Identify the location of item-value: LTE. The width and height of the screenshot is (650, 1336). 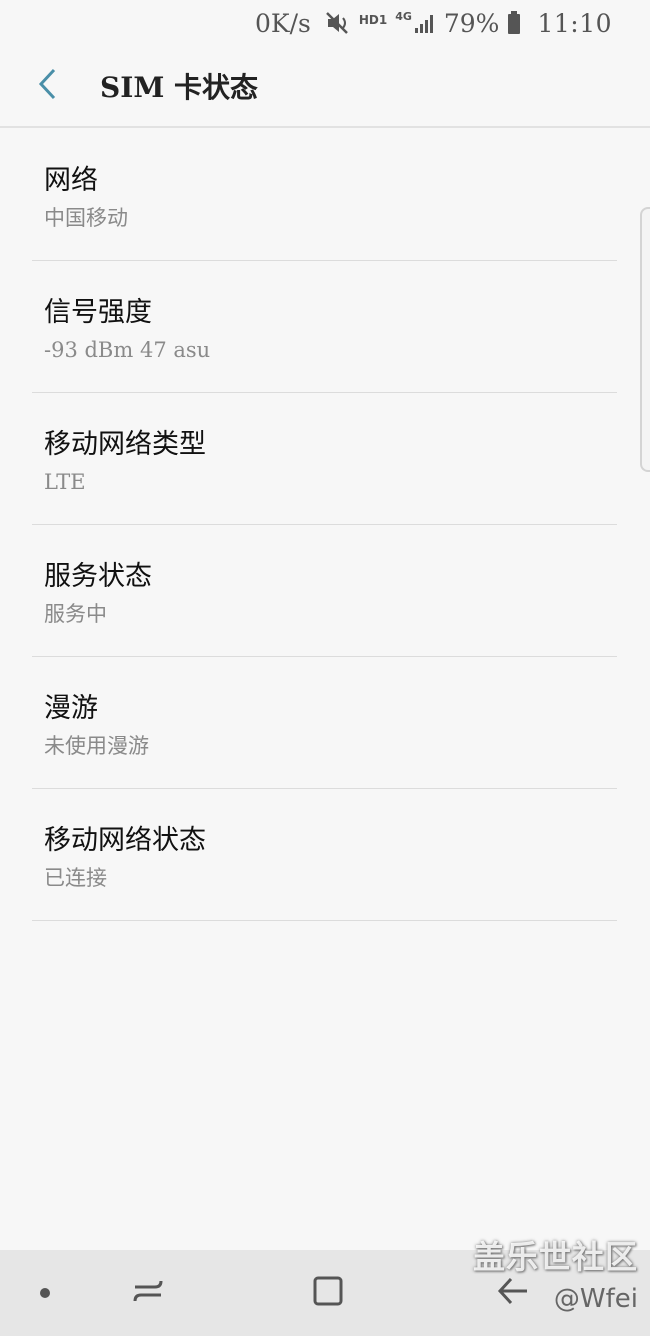
(65, 482).